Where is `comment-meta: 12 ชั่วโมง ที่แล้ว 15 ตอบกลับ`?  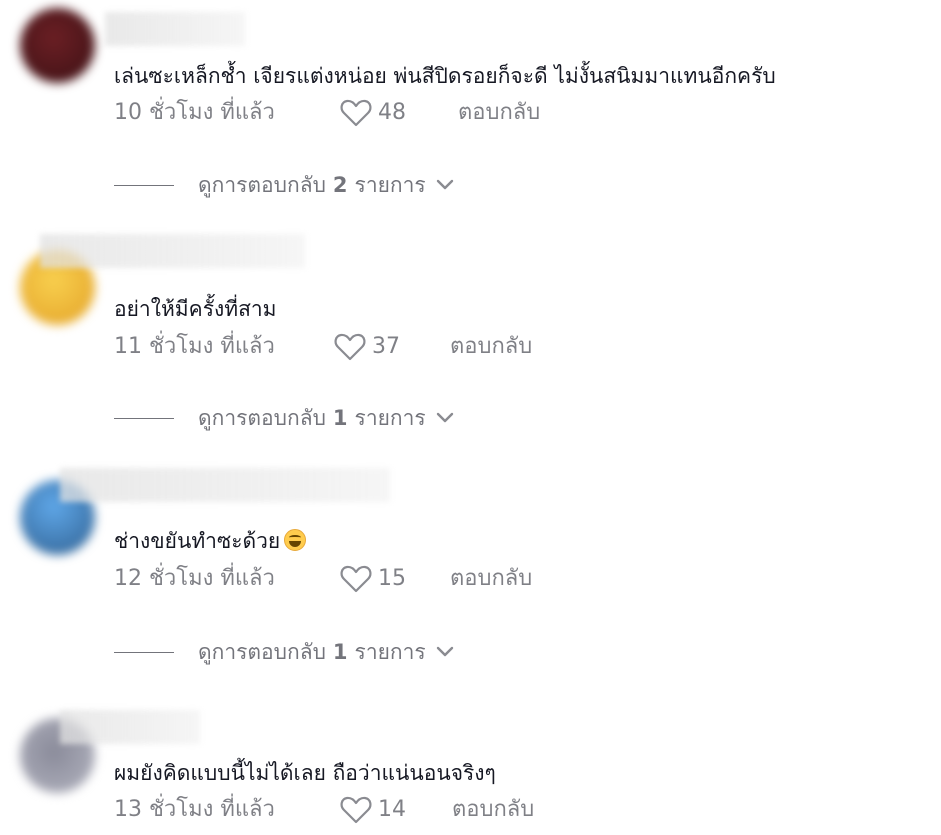
comment-meta: 12 ชั่วโมง ที่แล้ว 15 ตอบกลับ is located at coordinates (364, 579).